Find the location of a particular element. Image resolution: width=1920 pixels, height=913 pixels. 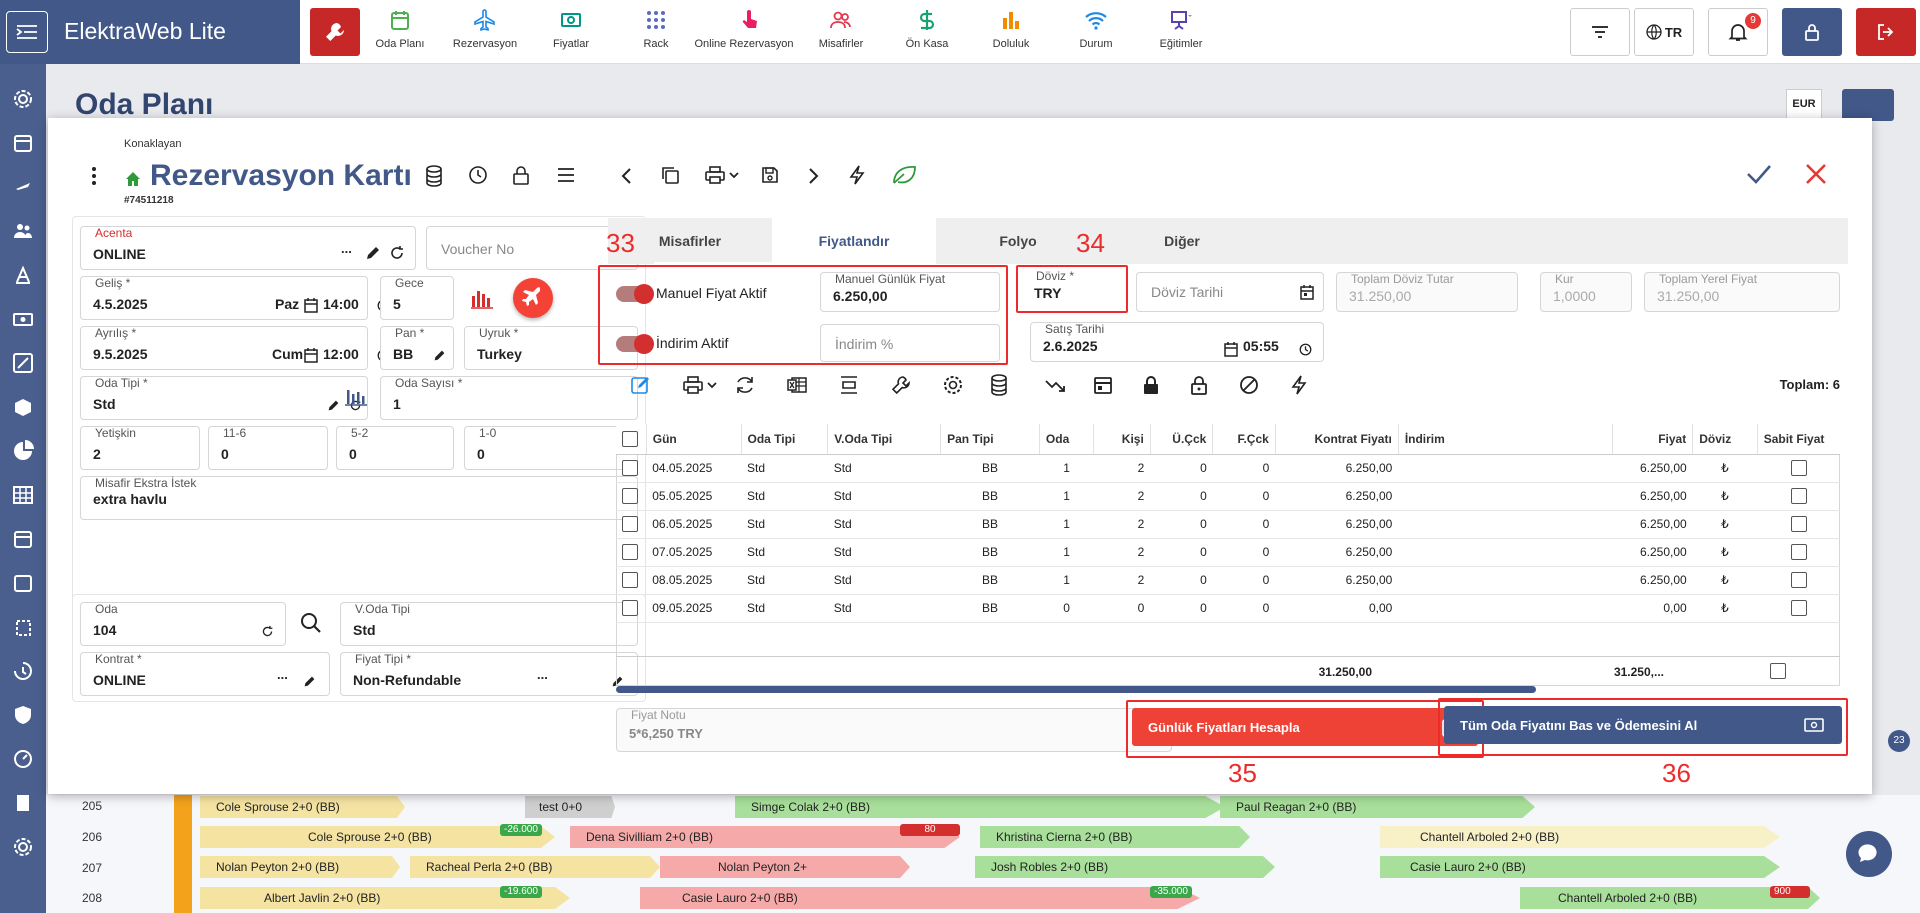

col-header: F.Çck is located at coordinates (1244, 439).